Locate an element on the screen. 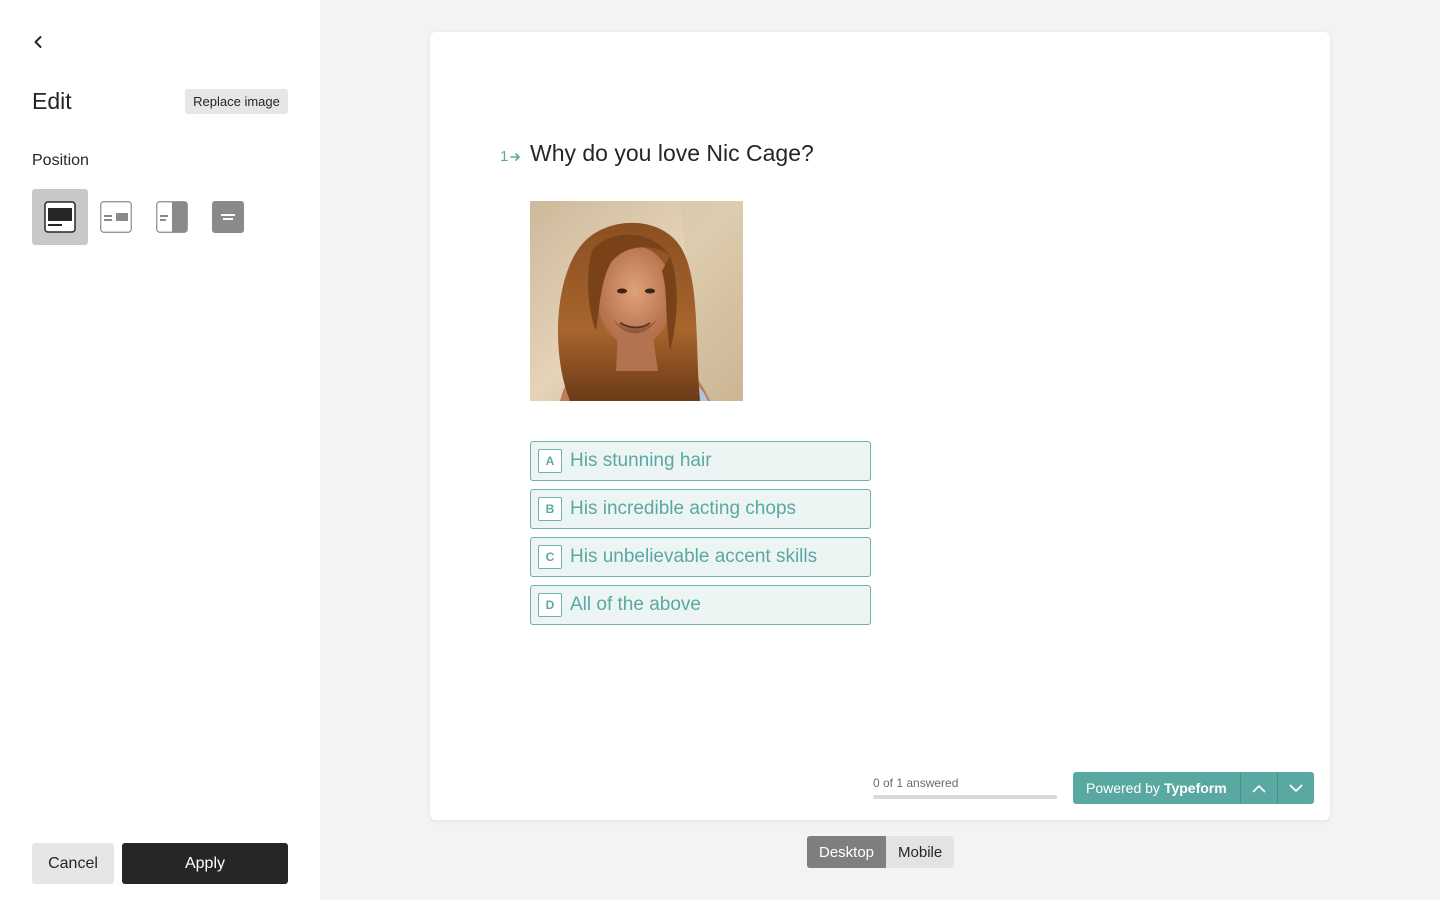 Image resolution: width=1440 pixels, height=900 pixels. choice-key: C is located at coordinates (550, 557).